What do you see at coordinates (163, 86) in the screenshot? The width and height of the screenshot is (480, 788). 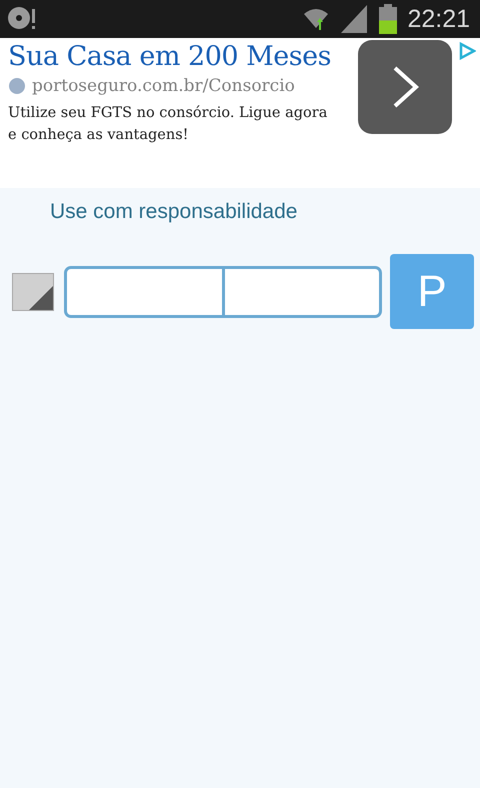 I see `ad-url: portoseguro.com.br/Consorcio` at bounding box center [163, 86].